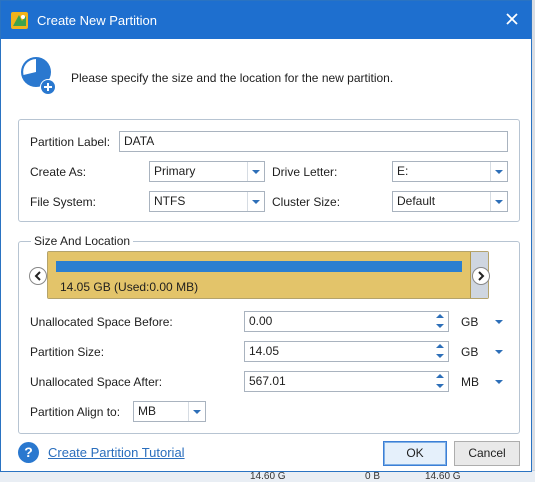 This screenshot has width=535, height=482. Describe the element at coordinates (267, 381) in the screenshot. I see `unallocated-after-value: 567.01` at that location.